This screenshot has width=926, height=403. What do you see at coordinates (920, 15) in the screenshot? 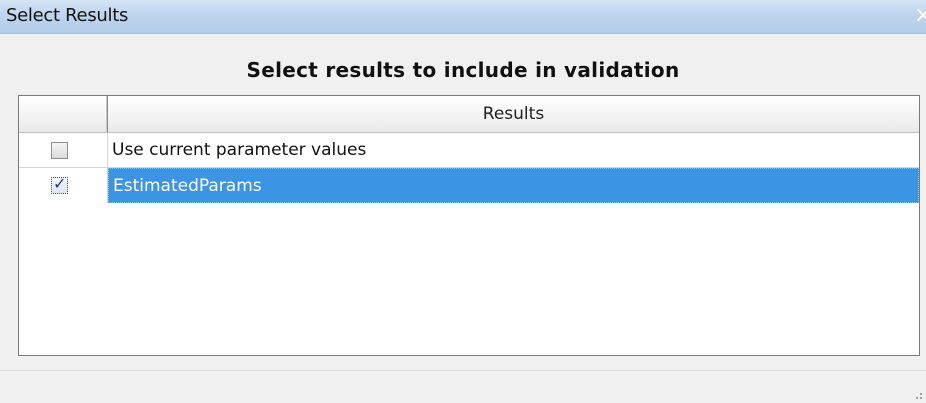
I see `close-icon: ×` at bounding box center [920, 15].